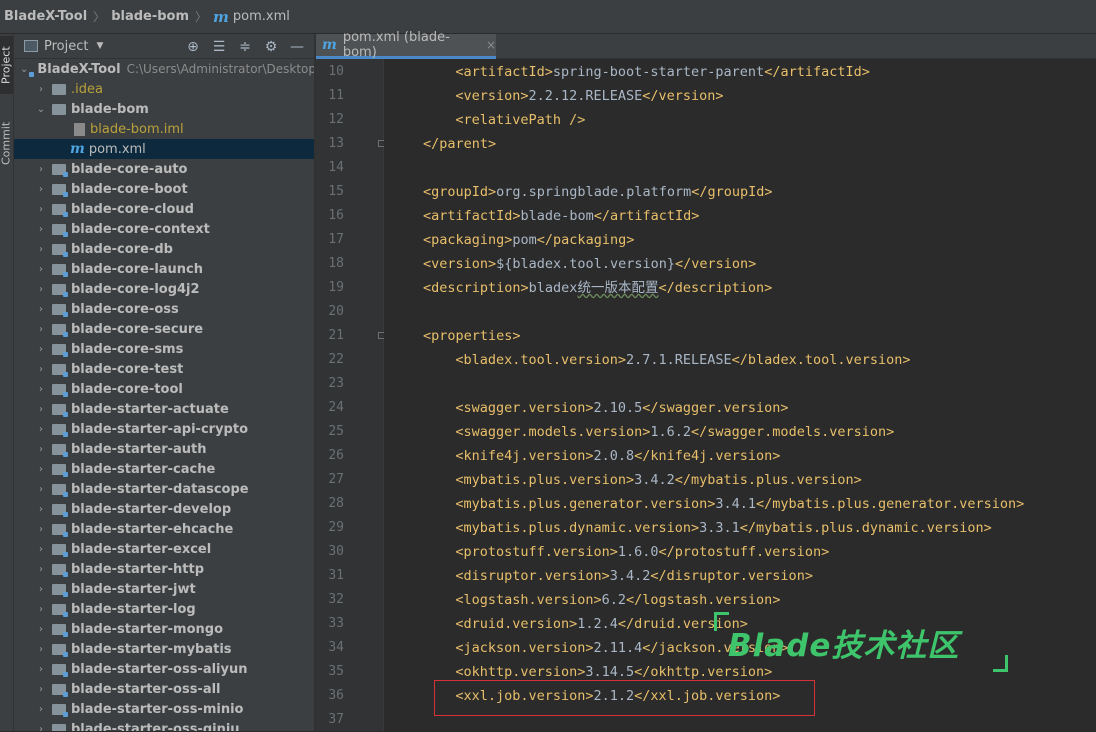  Describe the element at coordinates (164, 229) in the screenshot. I see `tree-item-module: › blade-core-context` at that location.